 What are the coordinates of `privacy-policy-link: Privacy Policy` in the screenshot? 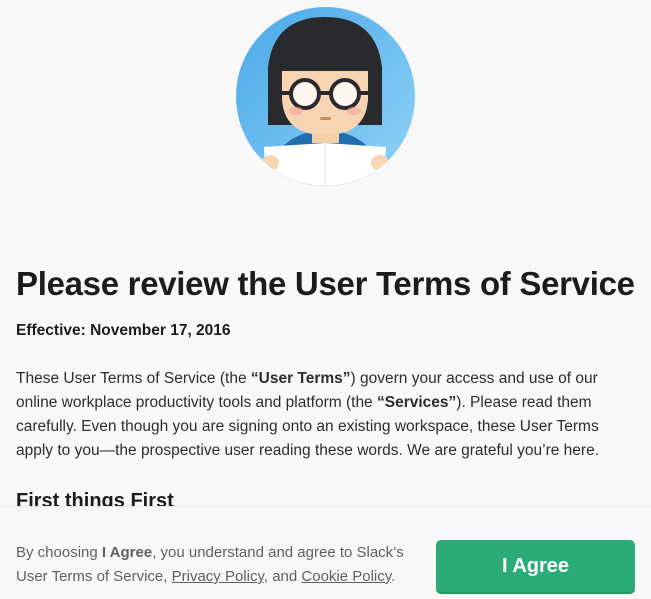 It's located at (218, 576).